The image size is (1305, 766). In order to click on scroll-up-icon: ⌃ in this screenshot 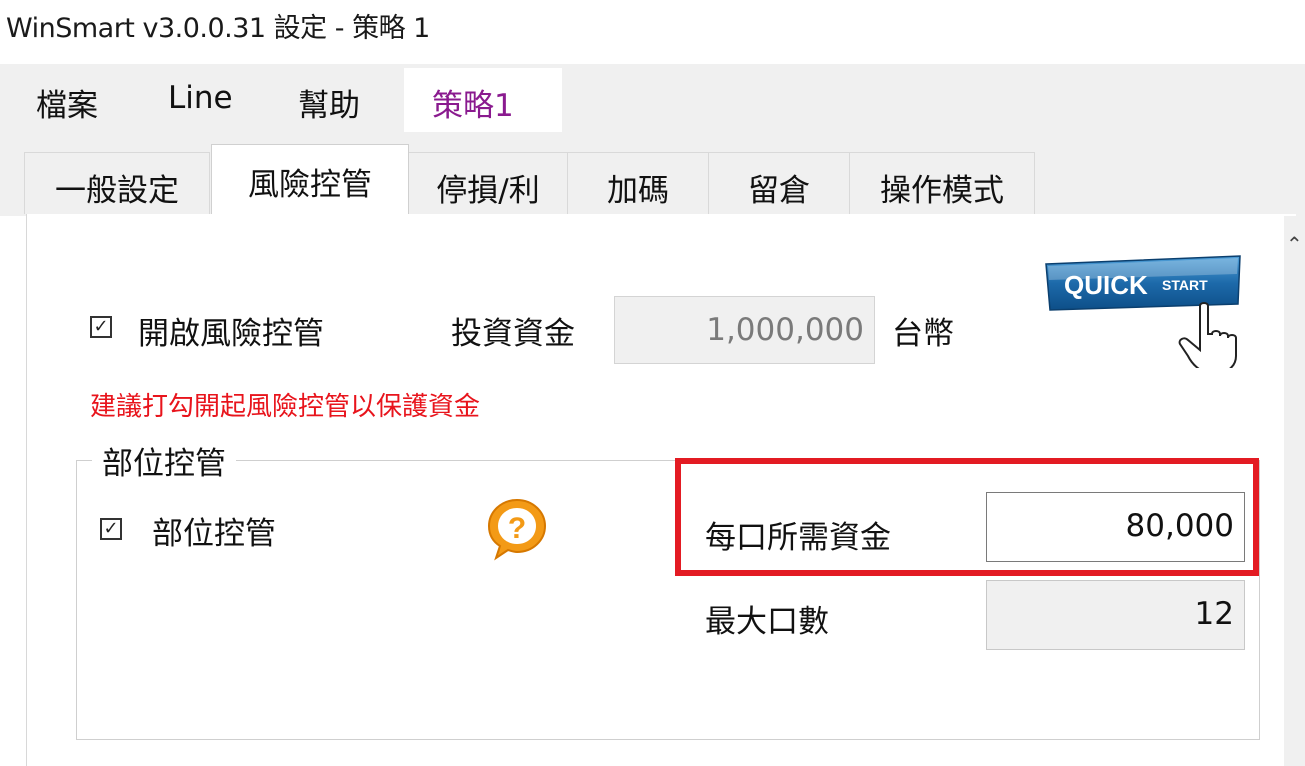, I will do `click(1294, 244)`.